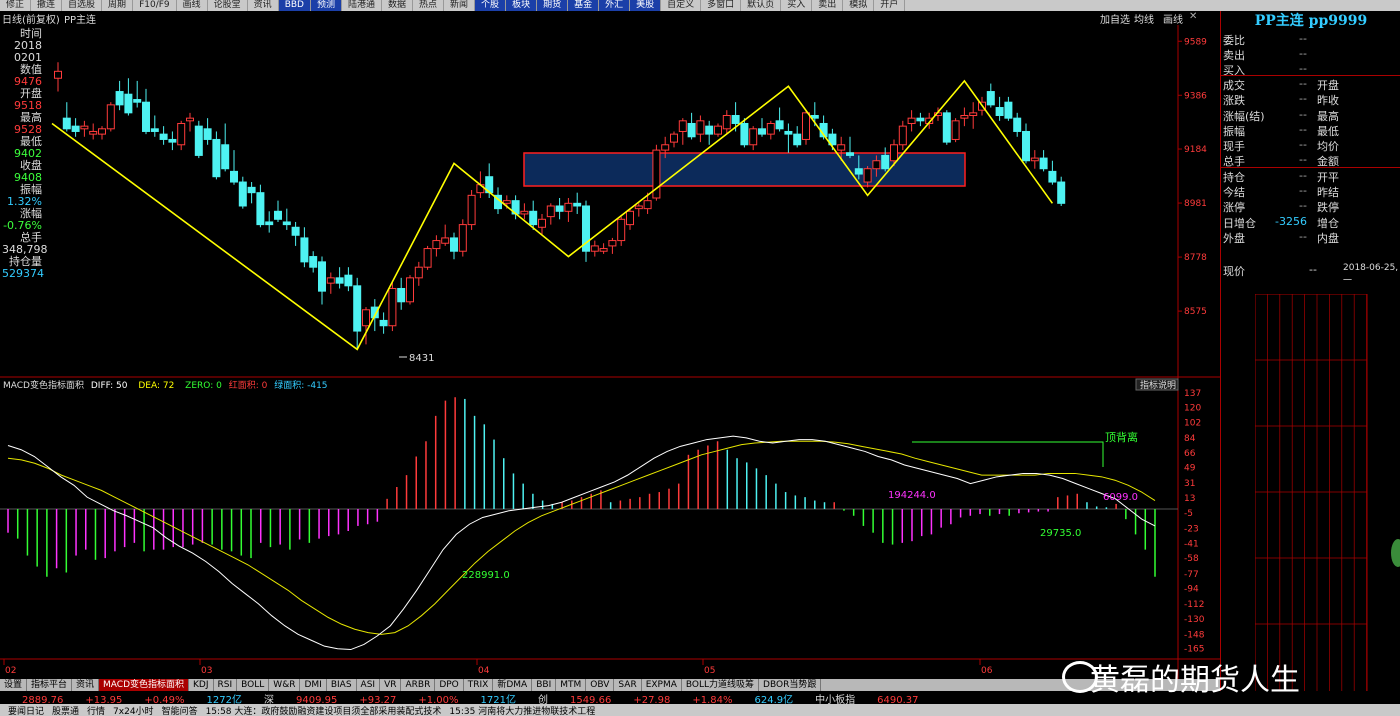 This screenshot has width=1400, height=716. What do you see at coordinates (859, 5) in the screenshot?
I see `toolbar-item: 模拟` at bounding box center [859, 5].